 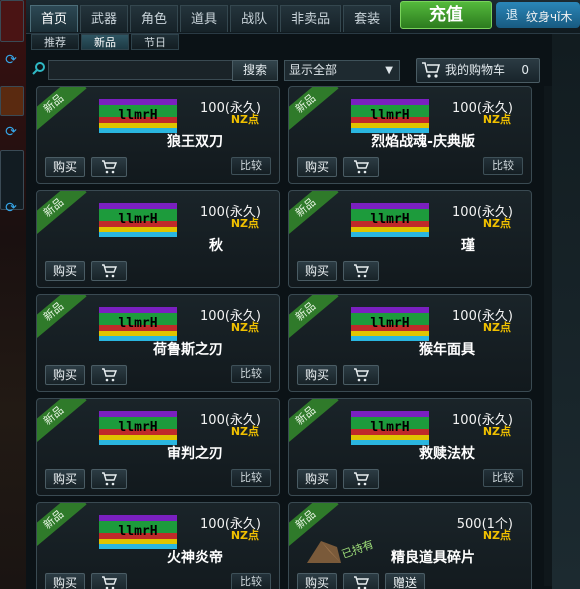 I want to click on tab-home: 首页, so click(x=54, y=18).